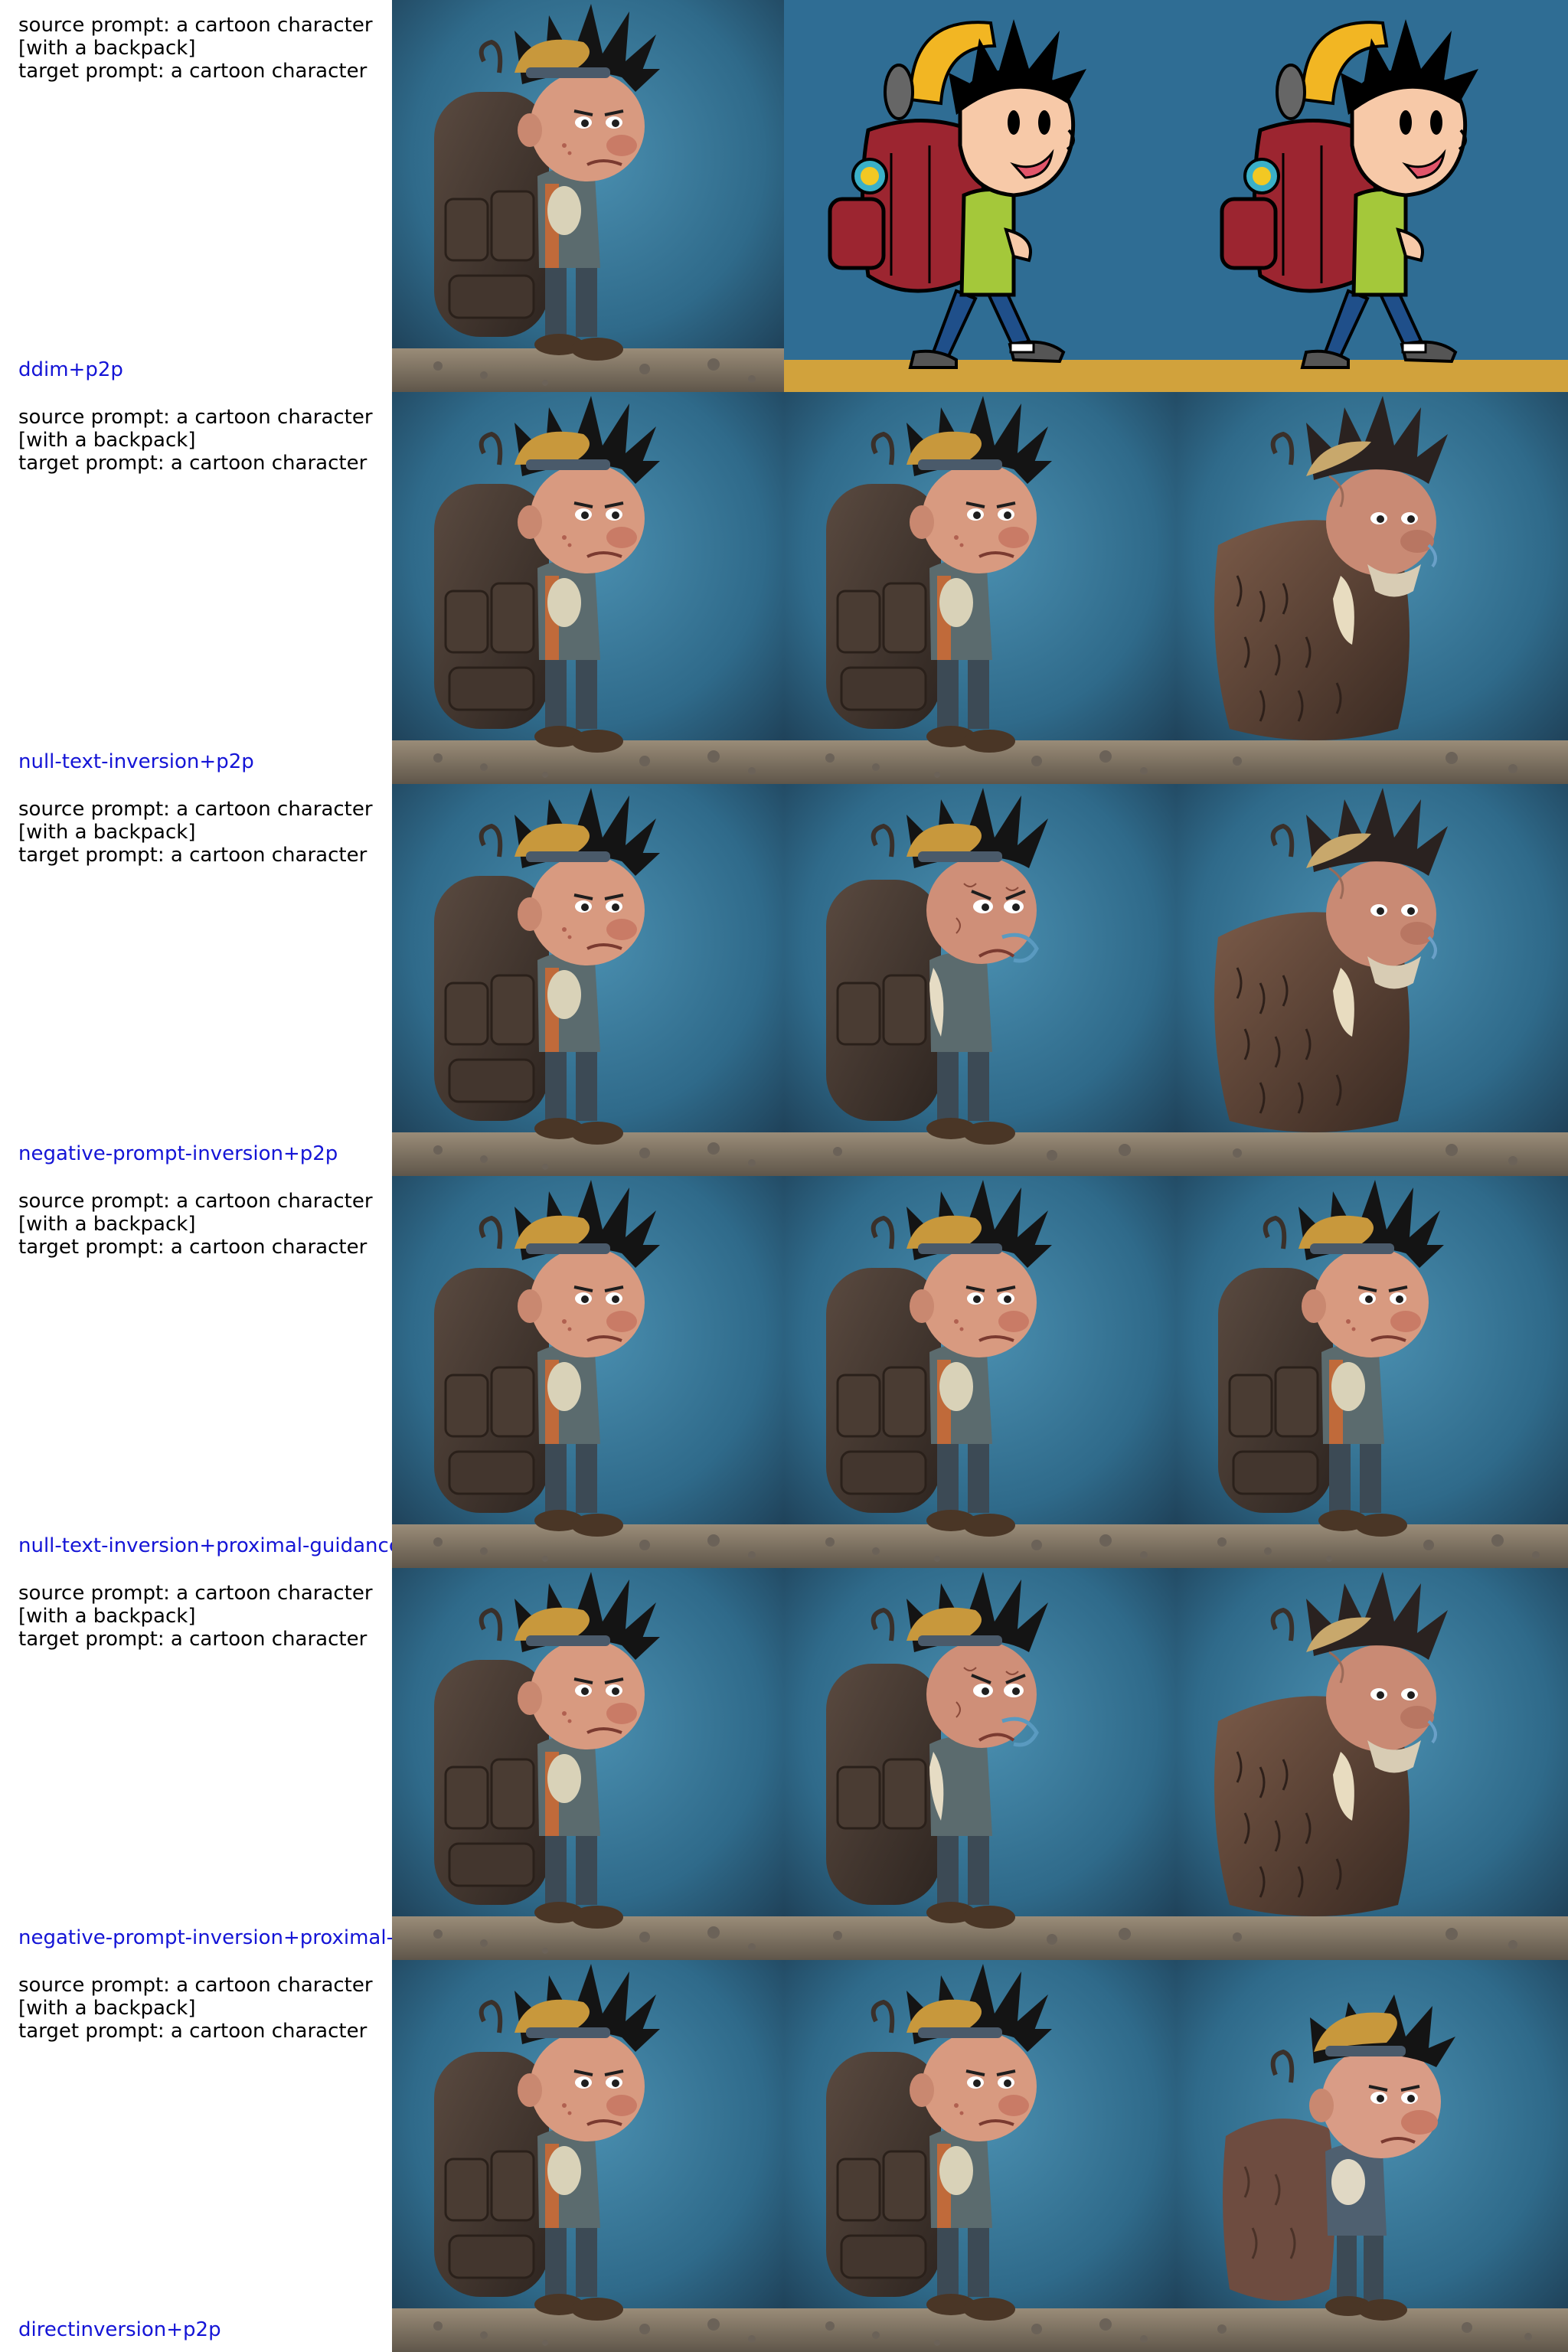  I want to click on method-label: null-text-inversion+p2p, so click(136, 761).